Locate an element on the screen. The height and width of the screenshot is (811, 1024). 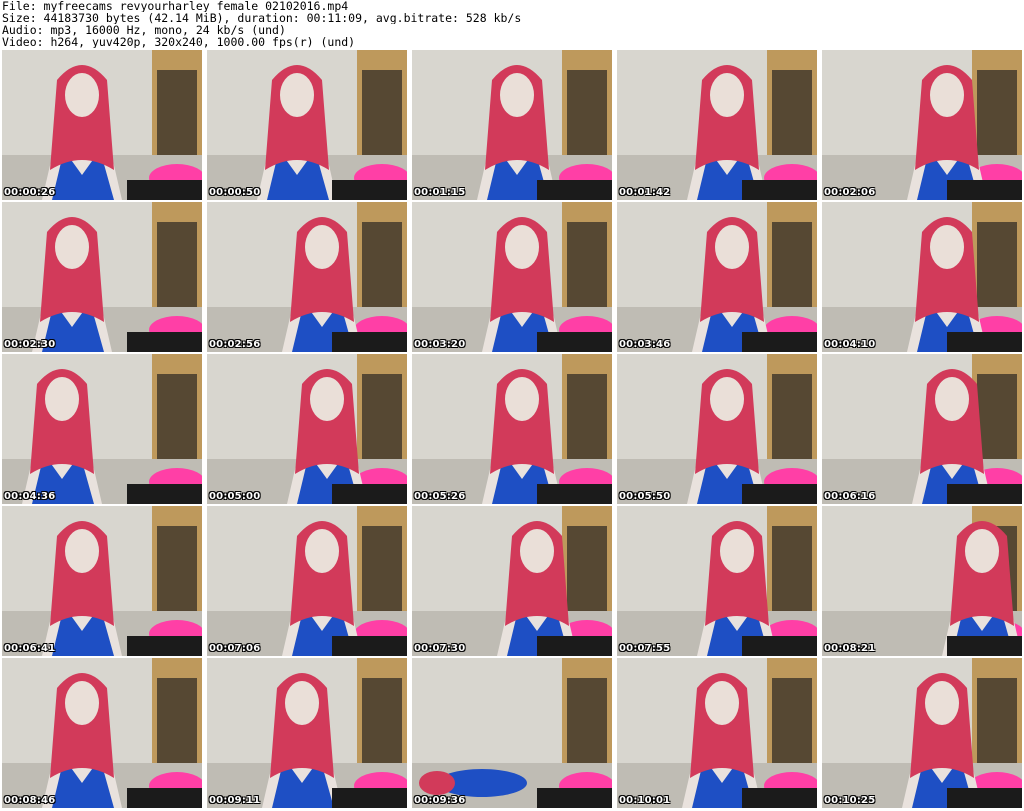
timestamp-label: 00:09:11 is located at coordinates (235, 800).